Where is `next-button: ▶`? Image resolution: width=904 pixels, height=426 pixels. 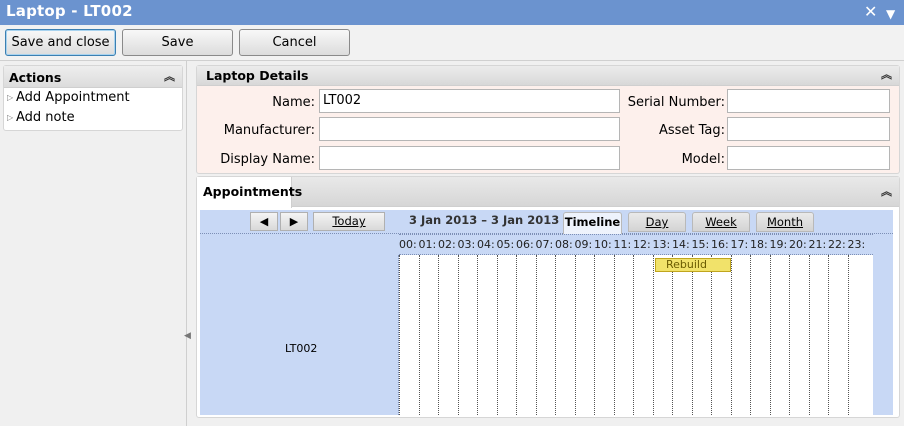 next-button: ▶ is located at coordinates (294, 221).